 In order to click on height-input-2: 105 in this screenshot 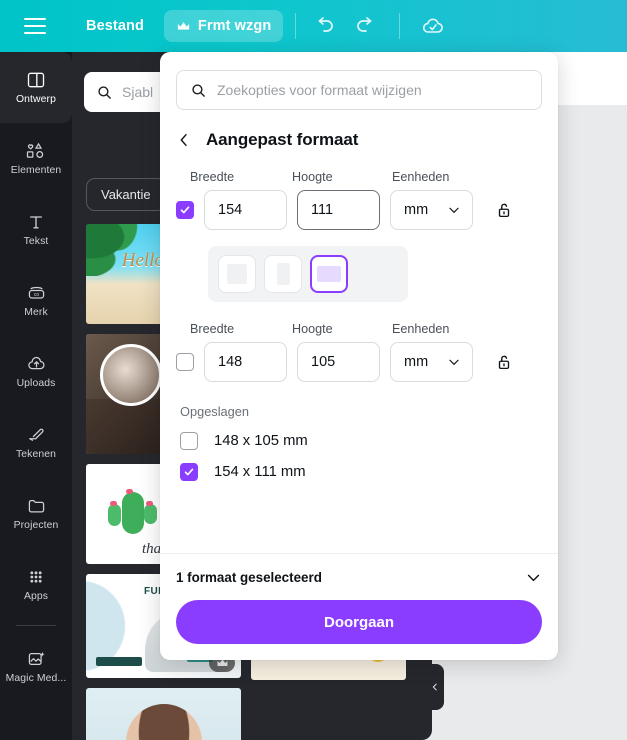, I will do `click(338, 362)`.